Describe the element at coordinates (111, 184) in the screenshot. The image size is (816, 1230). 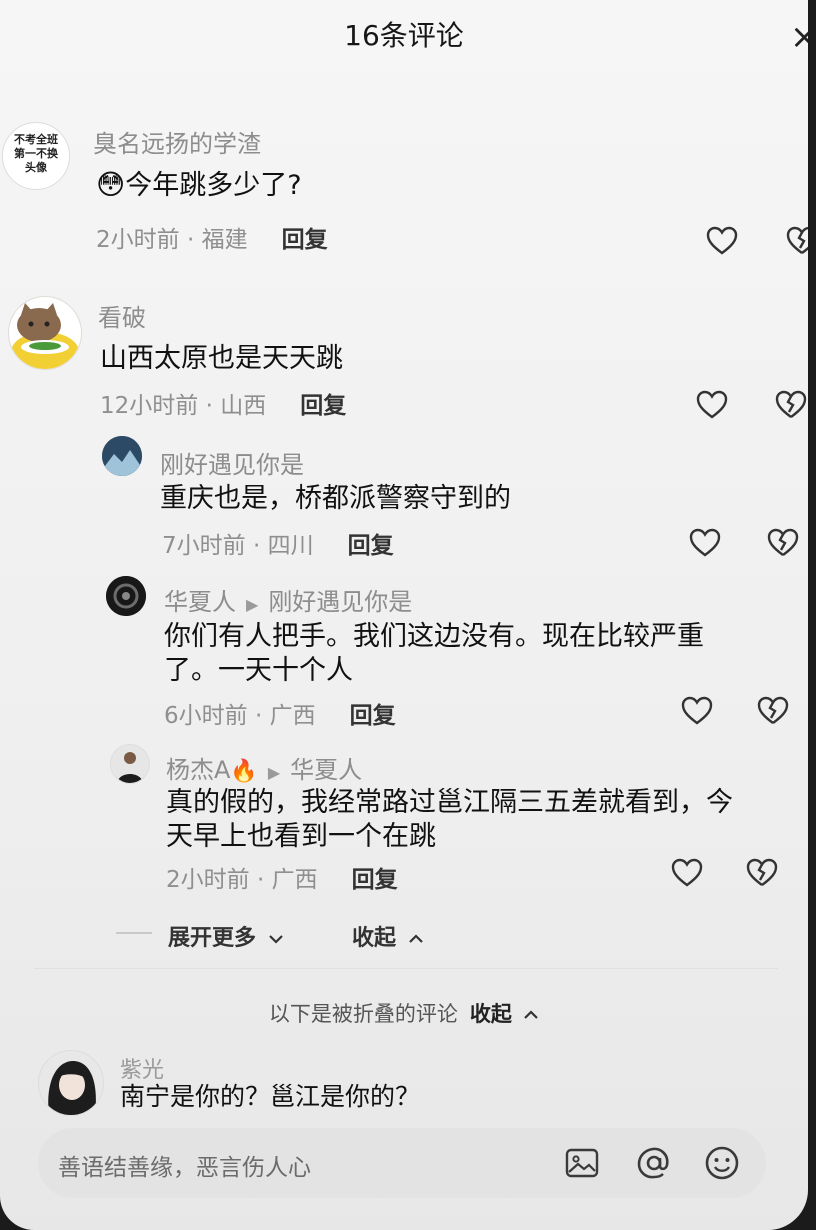
I see `flushed-emoji: 😳` at that location.